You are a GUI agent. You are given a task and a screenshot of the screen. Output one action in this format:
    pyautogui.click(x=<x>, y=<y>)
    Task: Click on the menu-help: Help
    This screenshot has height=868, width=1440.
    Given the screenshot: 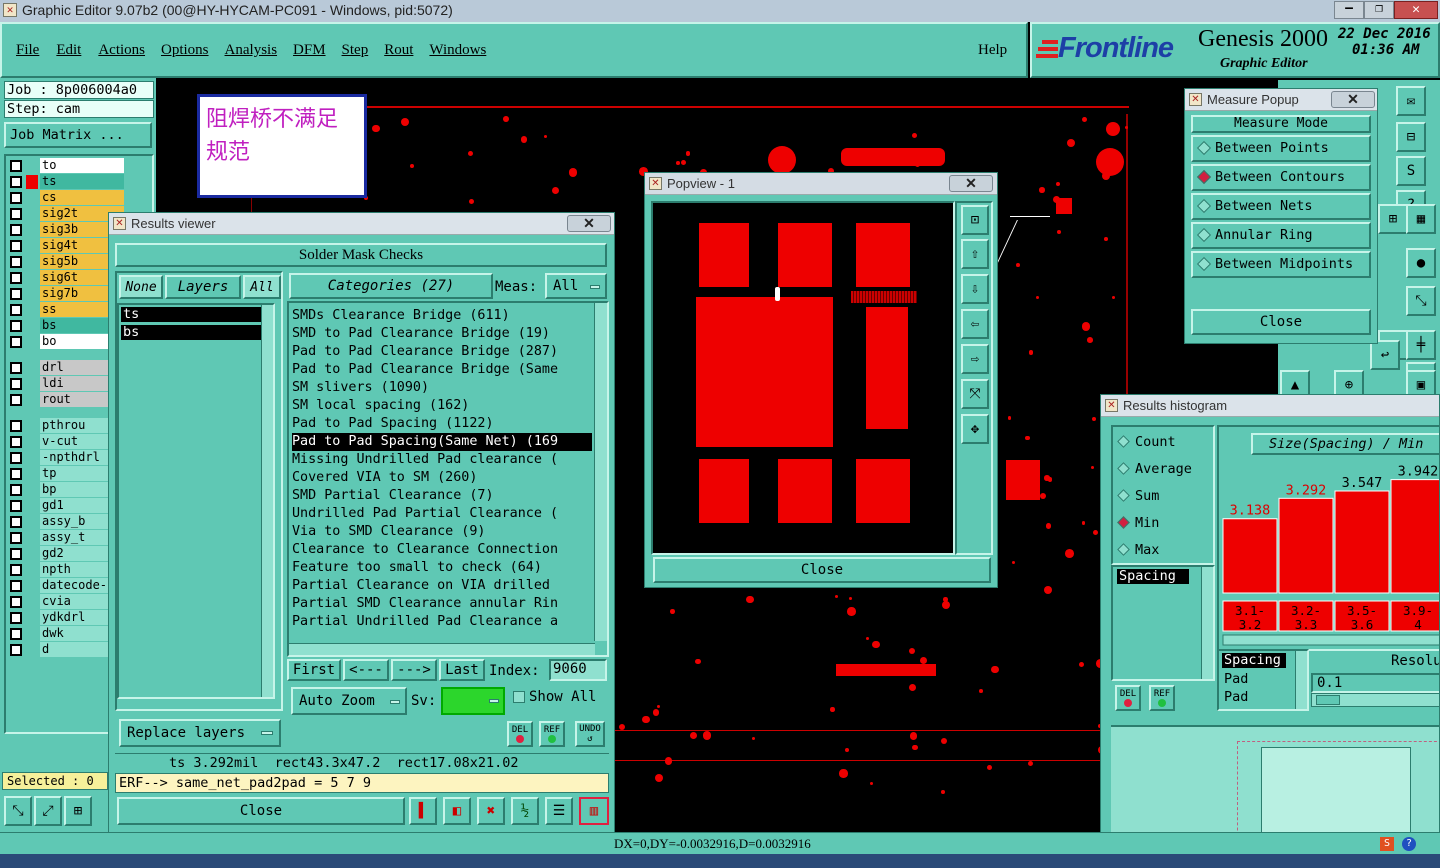 What is the action you would take?
    pyautogui.click(x=992, y=50)
    